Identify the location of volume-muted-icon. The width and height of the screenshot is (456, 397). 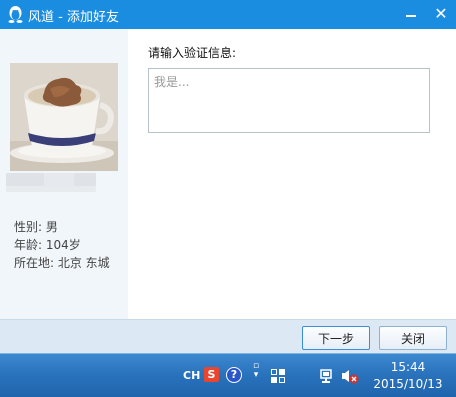
(350, 376).